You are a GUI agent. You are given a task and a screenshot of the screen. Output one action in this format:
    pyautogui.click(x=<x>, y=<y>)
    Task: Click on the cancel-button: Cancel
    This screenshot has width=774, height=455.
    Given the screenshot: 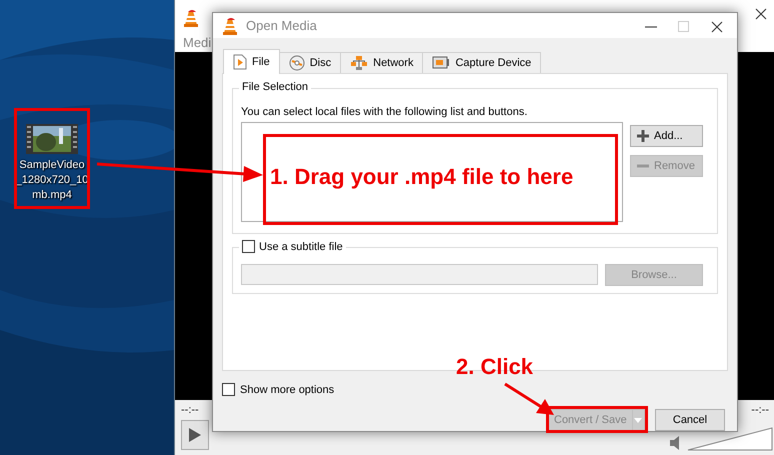 What is the action you would take?
    pyautogui.click(x=690, y=420)
    